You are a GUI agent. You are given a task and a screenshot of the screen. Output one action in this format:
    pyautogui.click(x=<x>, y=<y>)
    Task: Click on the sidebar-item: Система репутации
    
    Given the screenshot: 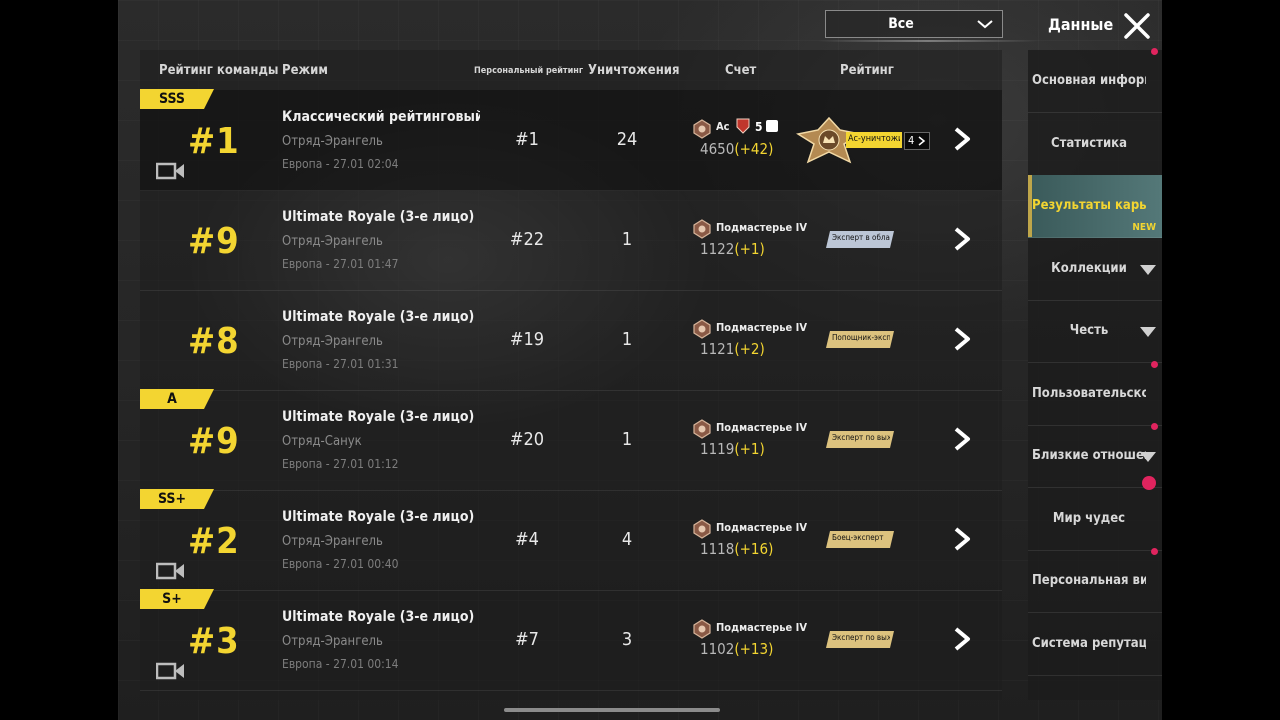 What is the action you would take?
    pyautogui.click(x=1095, y=644)
    